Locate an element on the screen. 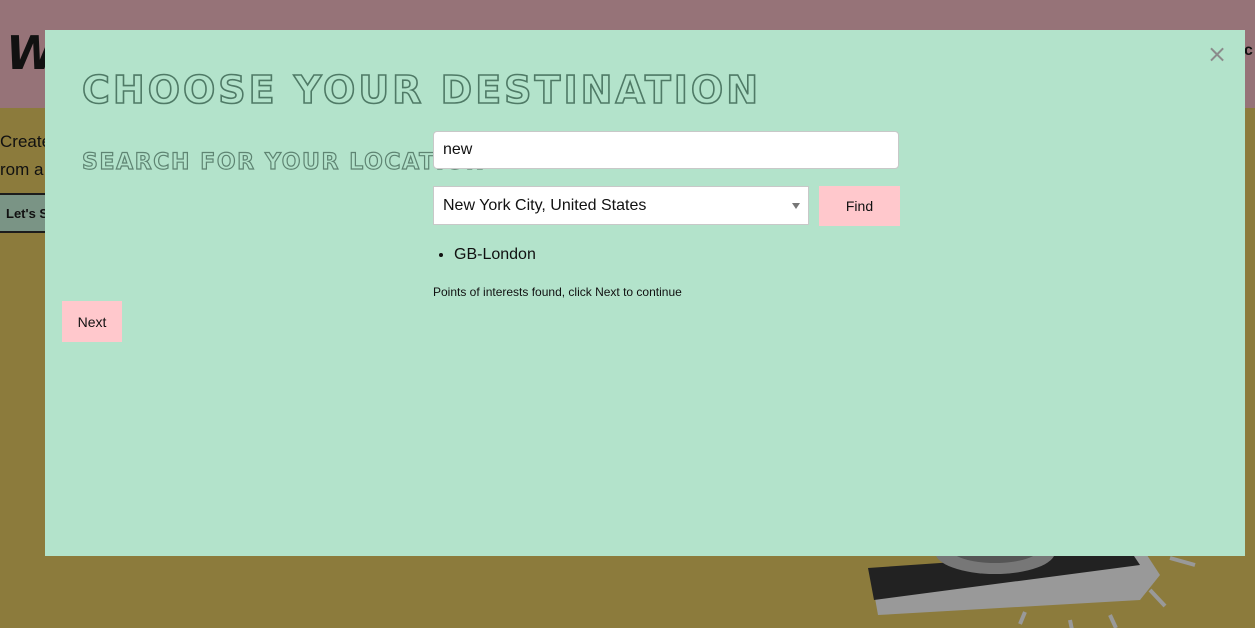  search-location-heading: Search for your location is located at coordinates (283, 162).